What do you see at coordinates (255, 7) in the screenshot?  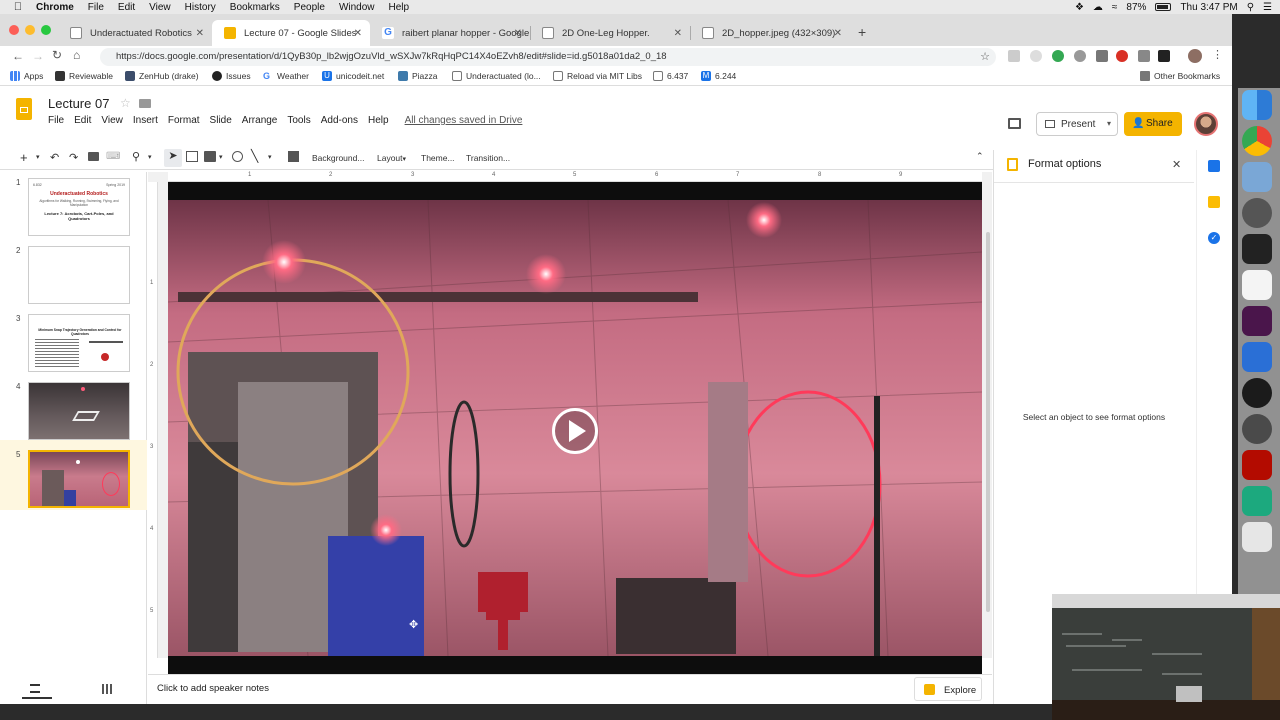 I see `menubar-bookmarks: Bookmarks` at bounding box center [255, 7].